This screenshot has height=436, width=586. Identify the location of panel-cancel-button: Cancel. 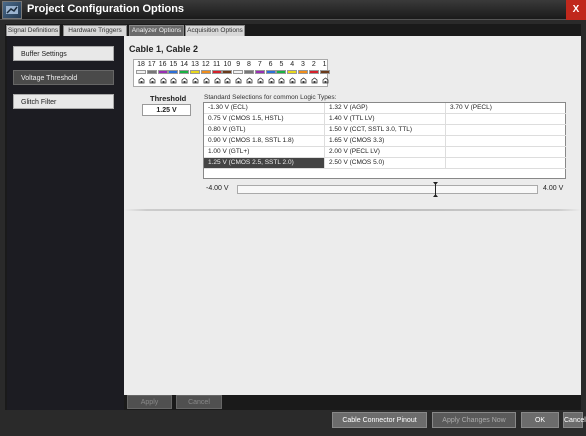
(199, 402).